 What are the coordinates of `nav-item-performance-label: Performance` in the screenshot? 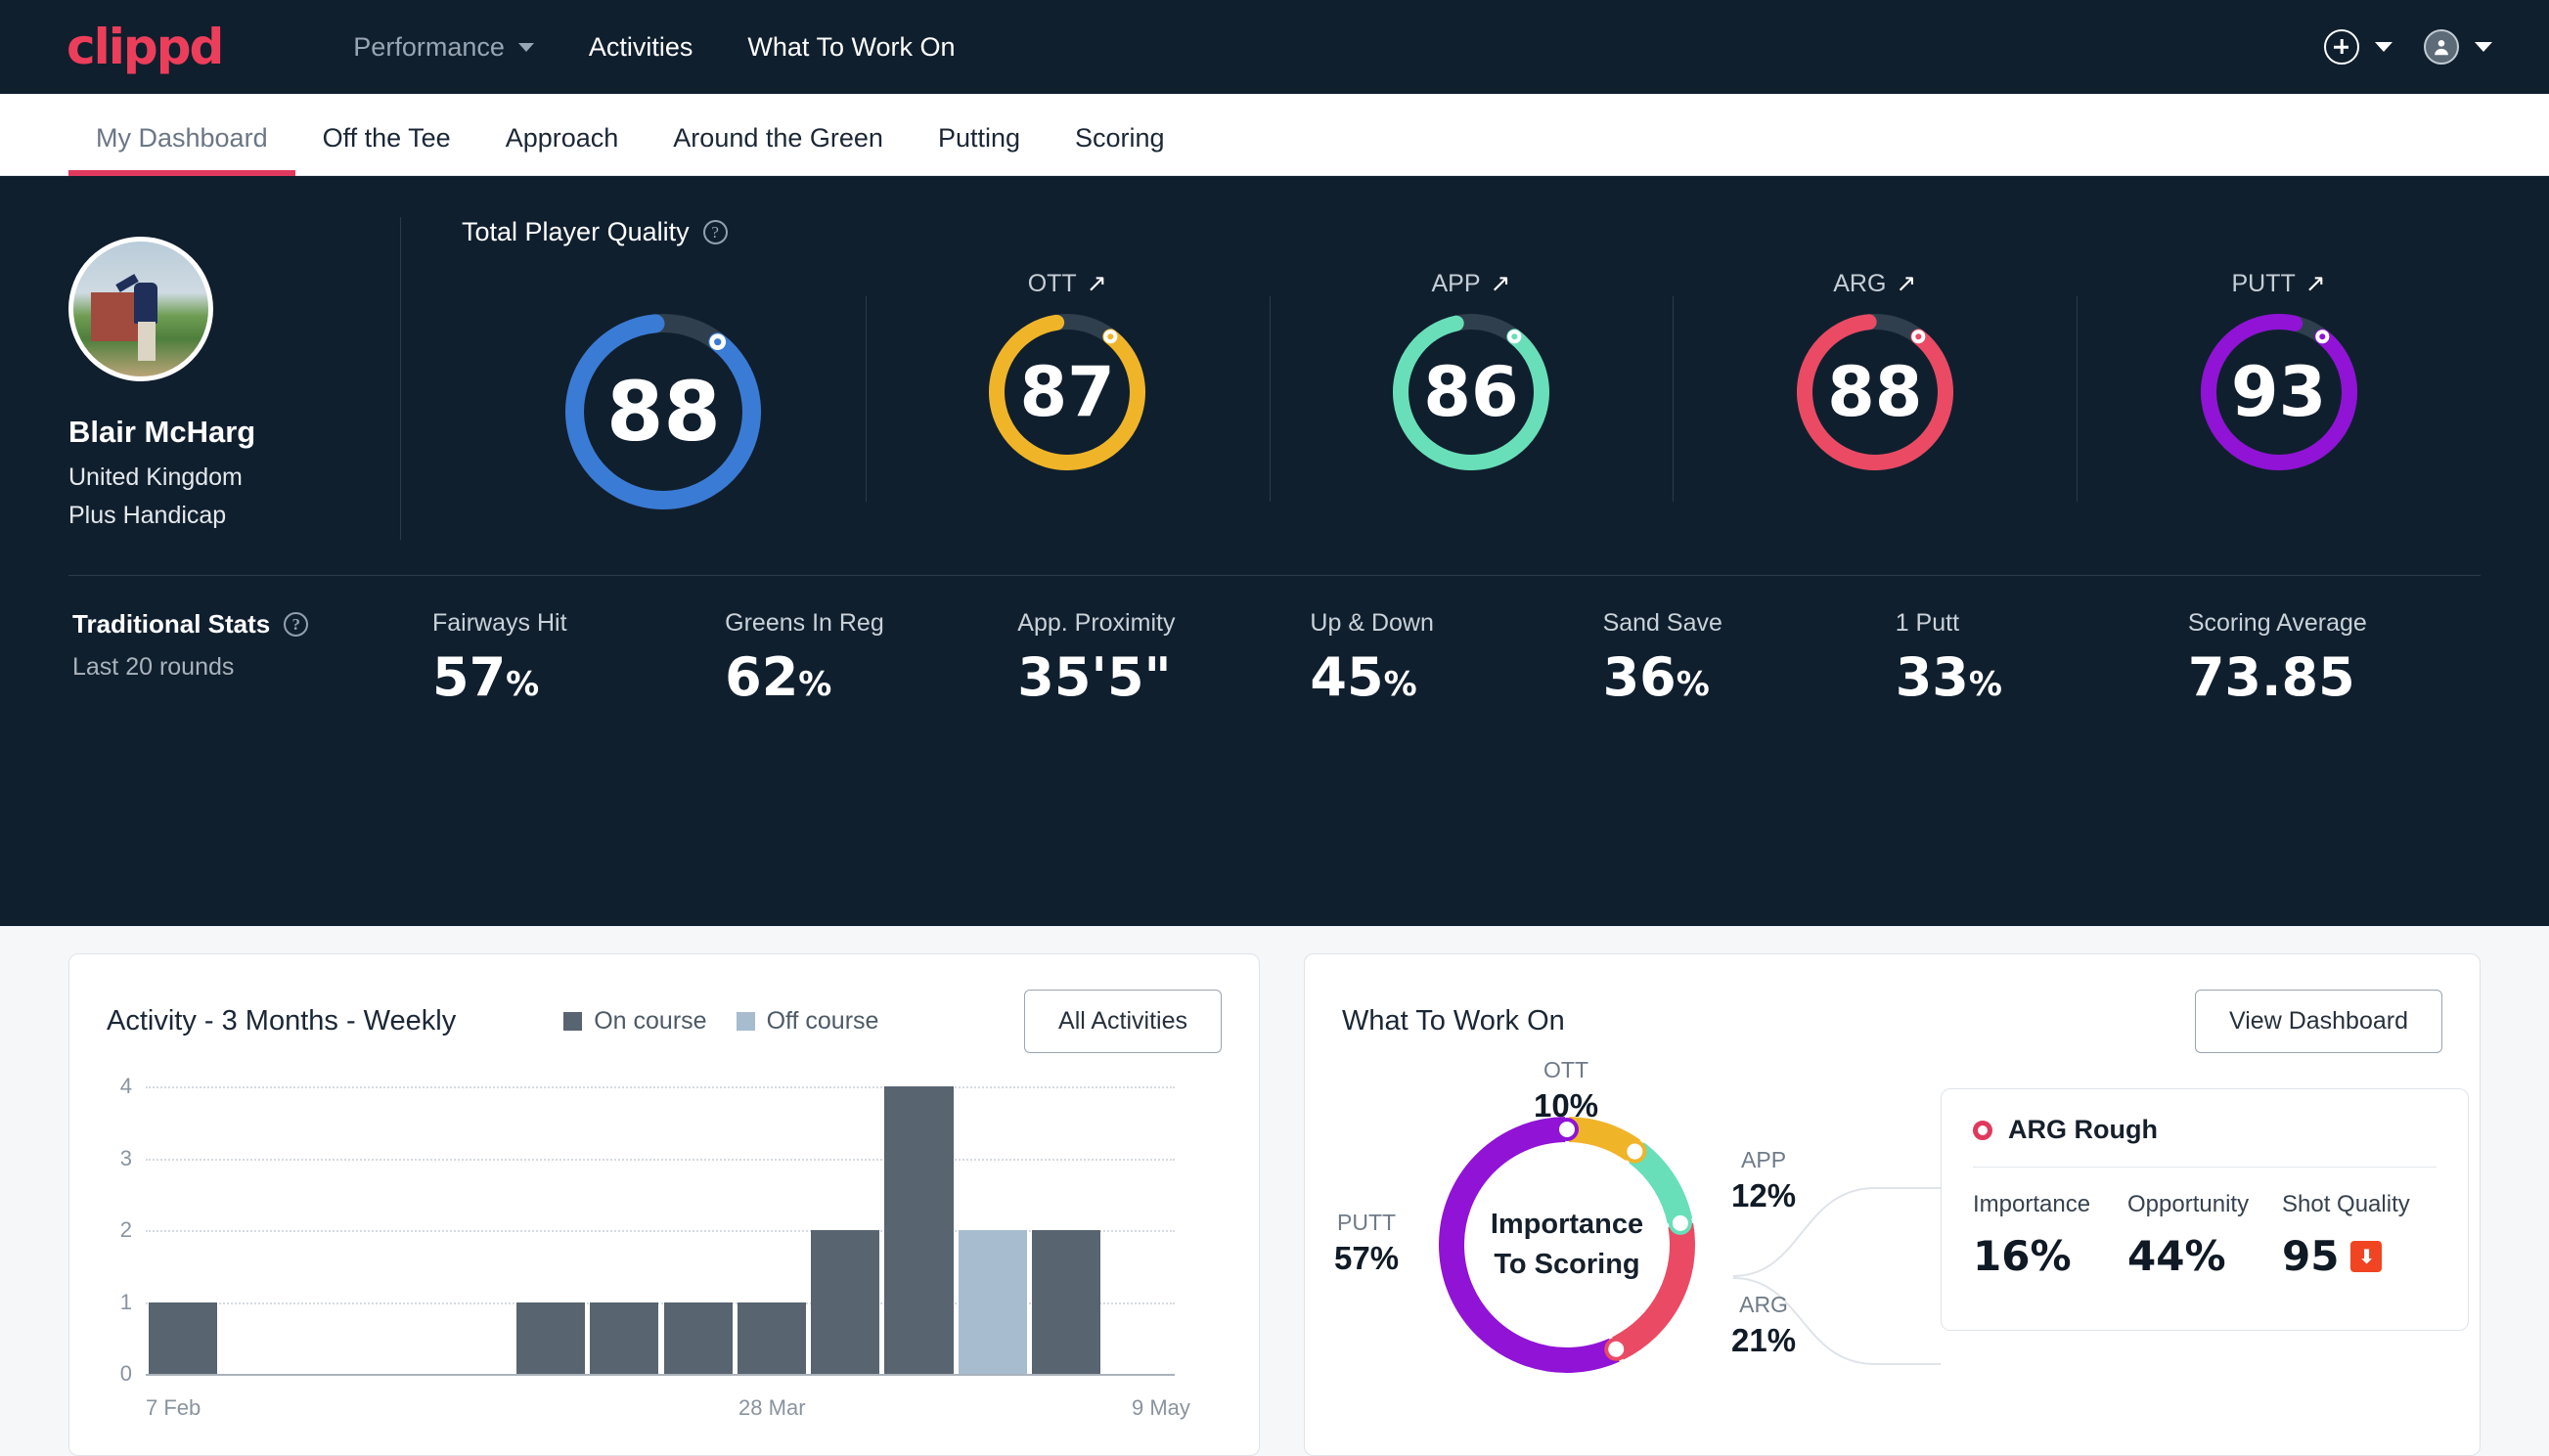 It's located at (429, 46).